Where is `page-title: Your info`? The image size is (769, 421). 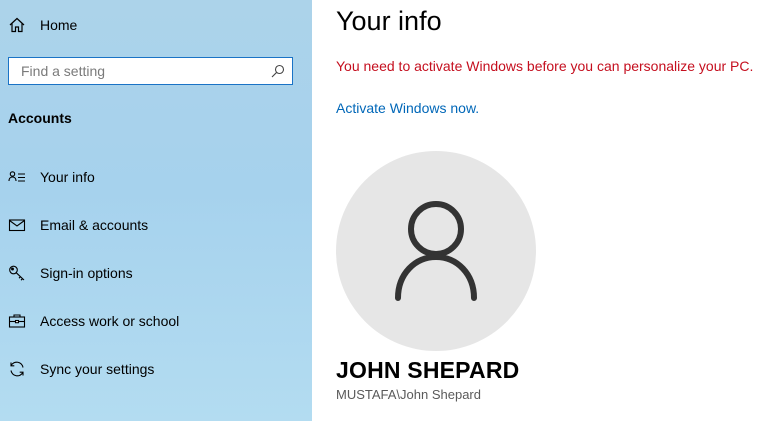 page-title: Your info is located at coordinates (389, 21).